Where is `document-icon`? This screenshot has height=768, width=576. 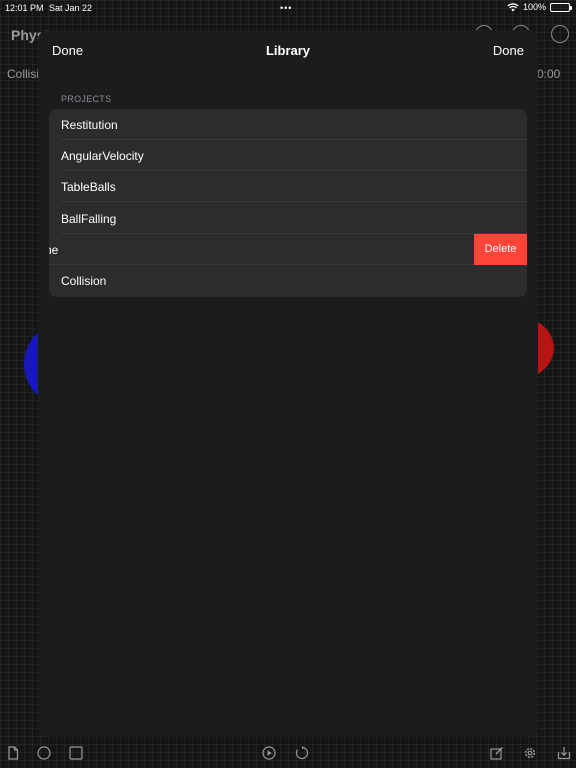
document-icon is located at coordinates (13, 753).